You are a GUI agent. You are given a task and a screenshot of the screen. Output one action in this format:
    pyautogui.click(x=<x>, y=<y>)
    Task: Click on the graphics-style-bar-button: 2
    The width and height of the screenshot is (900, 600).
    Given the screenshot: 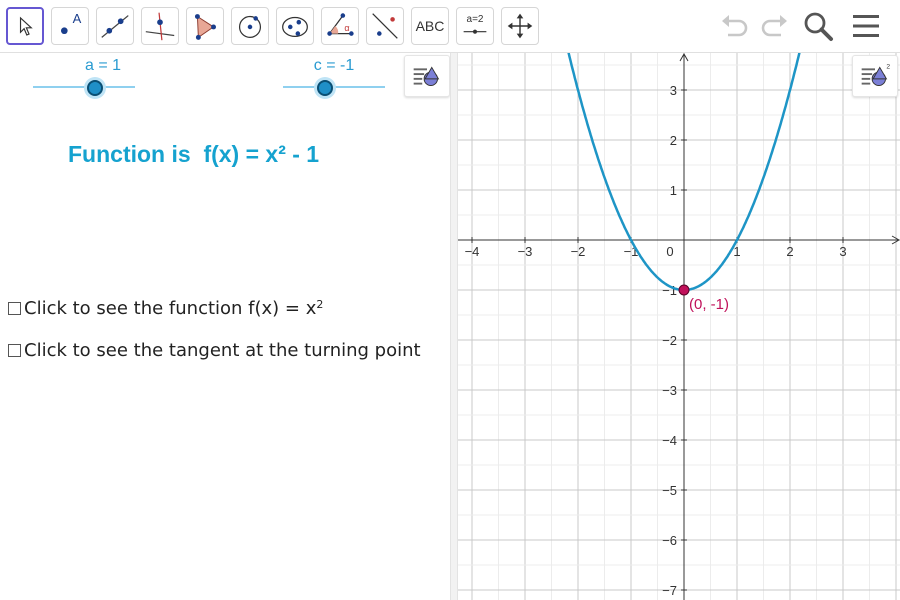 What is the action you would take?
    pyautogui.click(x=875, y=76)
    